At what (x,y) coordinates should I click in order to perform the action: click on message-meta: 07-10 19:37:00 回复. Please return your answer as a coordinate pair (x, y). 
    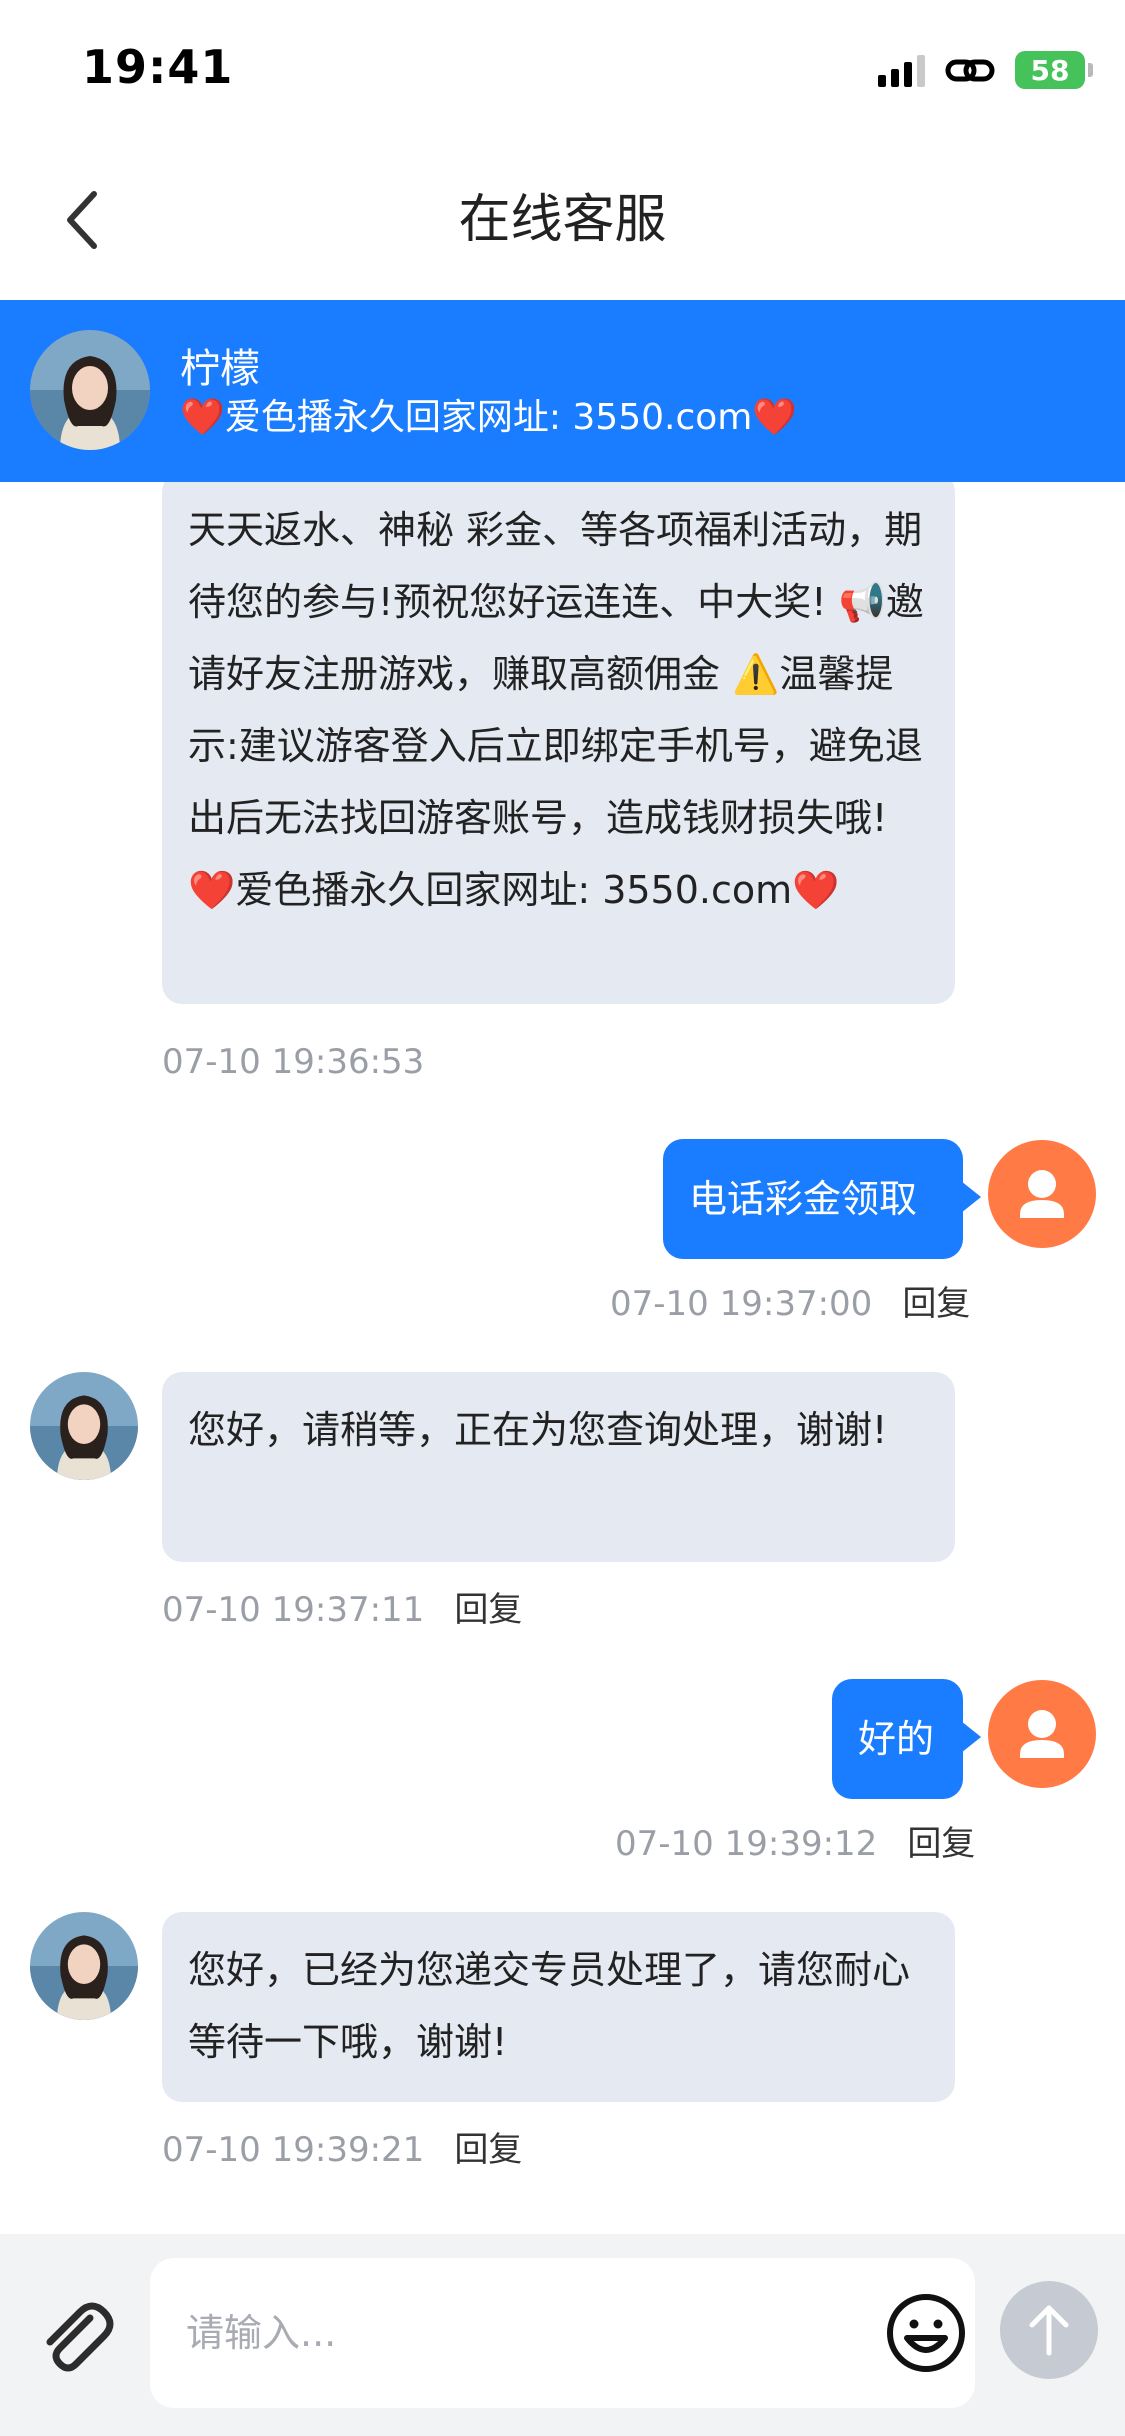
    Looking at the image, I should click on (790, 1300).